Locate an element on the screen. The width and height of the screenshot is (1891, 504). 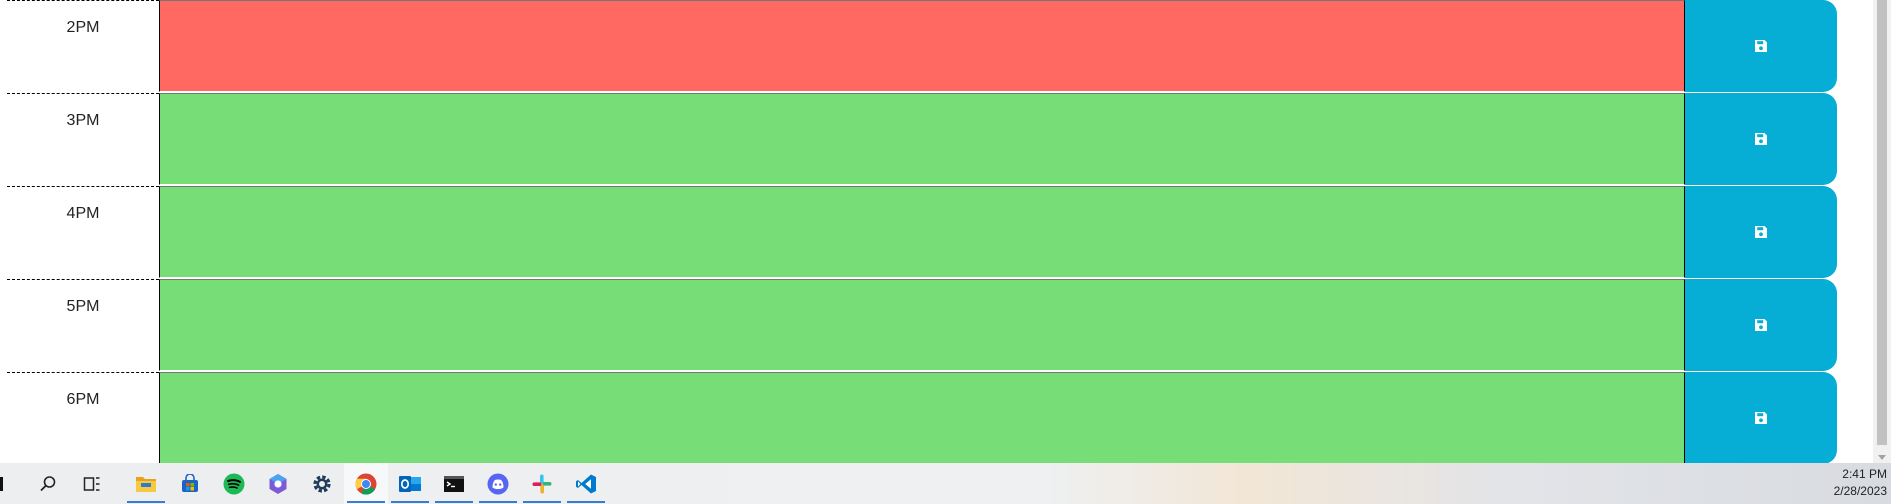
spotify-icon is located at coordinates (234, 484).